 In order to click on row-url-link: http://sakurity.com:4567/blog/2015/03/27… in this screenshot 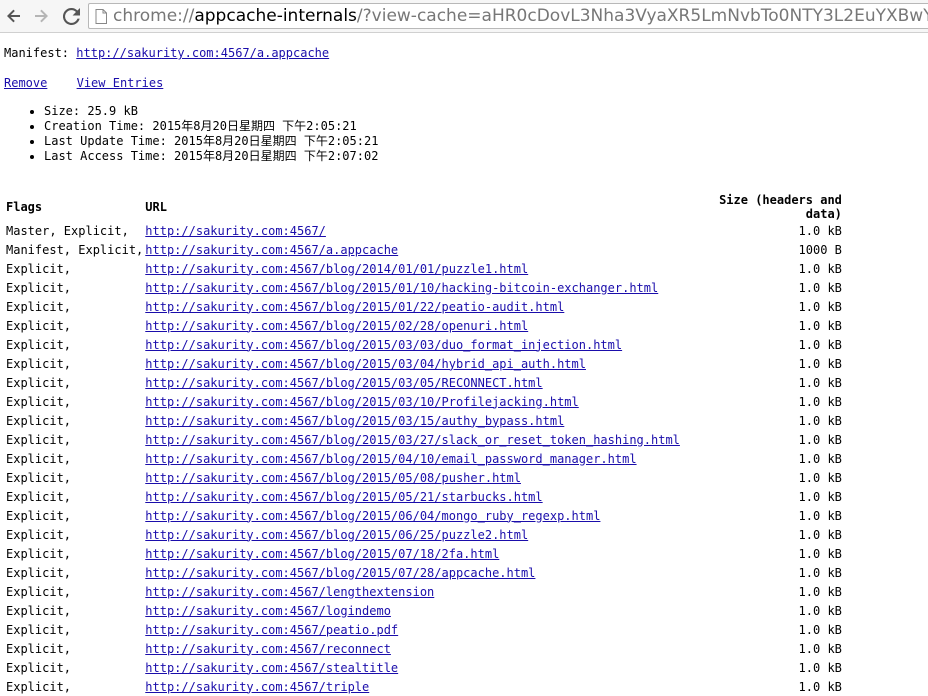, I will do `click(412, 440)`.